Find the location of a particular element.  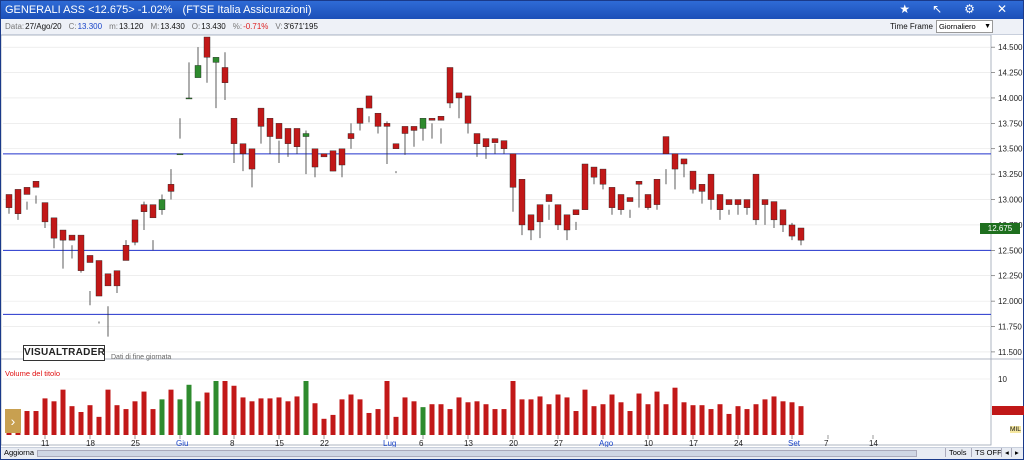

timeframe-select: Giornaliero ▼ is located at coordinates (964, 26).